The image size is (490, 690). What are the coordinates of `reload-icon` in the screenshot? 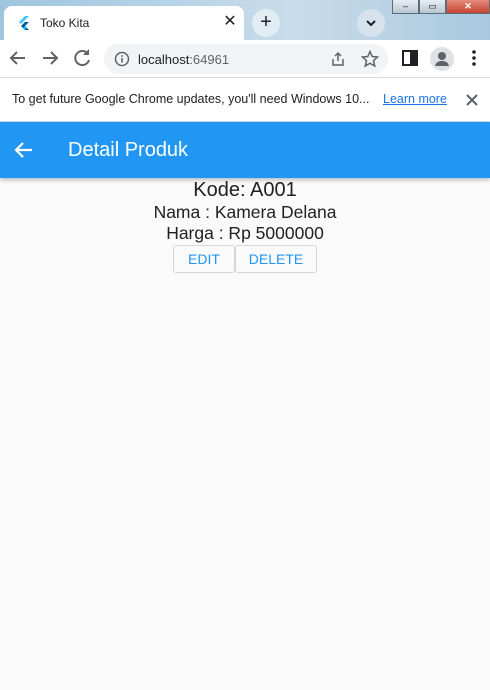 It's located at (82, 58).